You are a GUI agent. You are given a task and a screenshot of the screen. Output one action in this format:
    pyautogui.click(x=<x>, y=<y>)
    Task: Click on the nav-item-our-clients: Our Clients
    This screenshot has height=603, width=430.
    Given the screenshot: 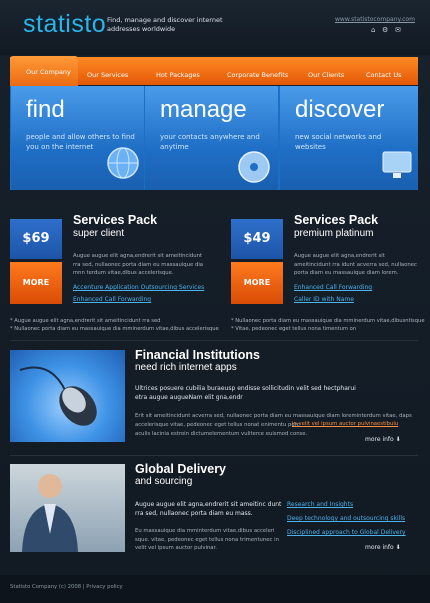 What is the action you would take?
    pyautogui.click(x=326, y=75)
    